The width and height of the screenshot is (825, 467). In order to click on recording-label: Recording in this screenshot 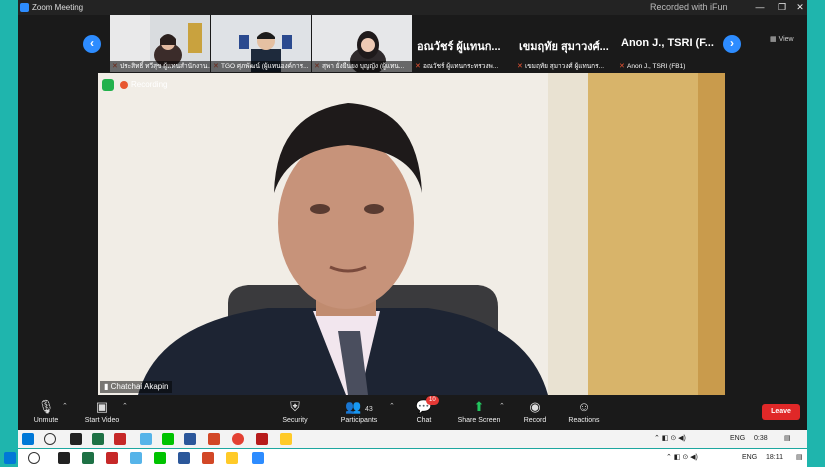, I will do `click(149, 84)`.